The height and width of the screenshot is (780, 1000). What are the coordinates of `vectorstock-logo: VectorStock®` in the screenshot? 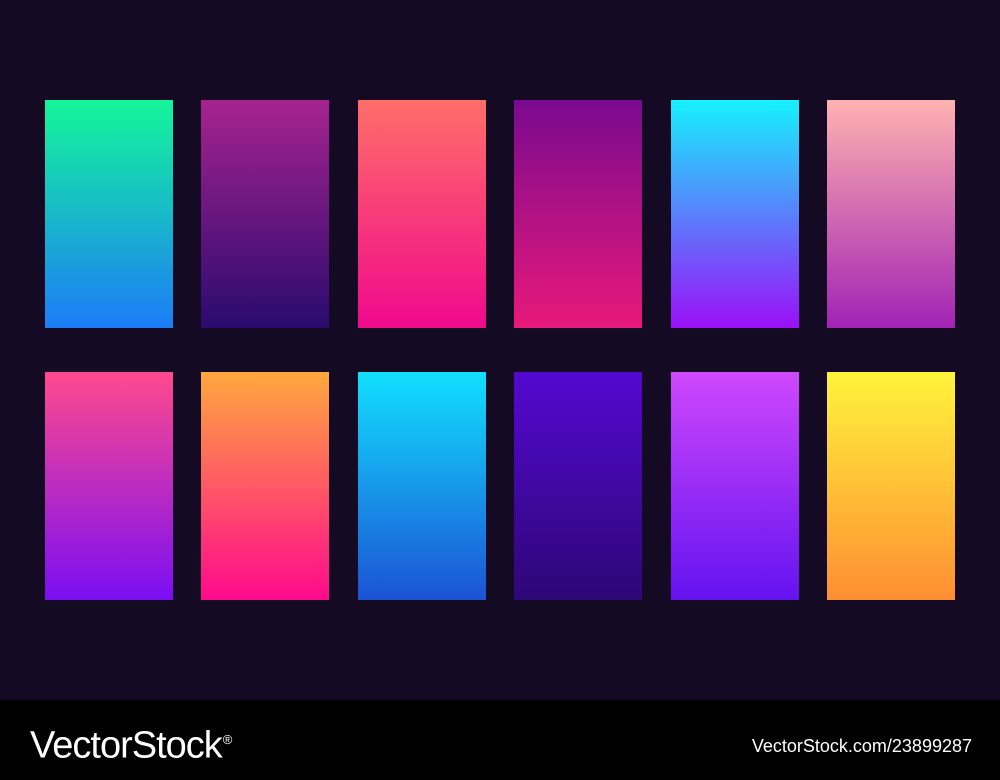 It's located at (131, 743).